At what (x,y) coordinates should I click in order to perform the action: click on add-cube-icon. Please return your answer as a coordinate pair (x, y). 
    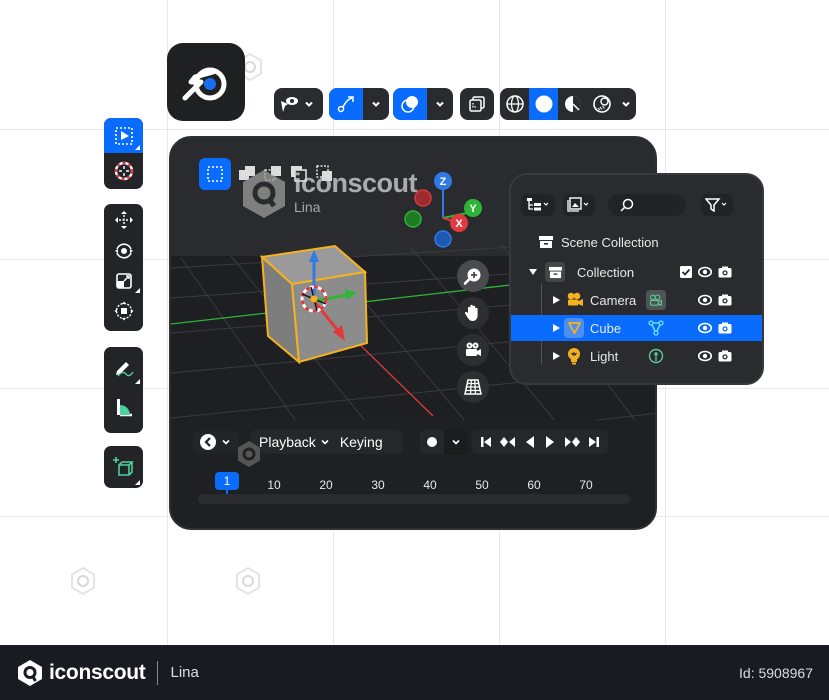
    Looking at the image, I should click on (123, 466).